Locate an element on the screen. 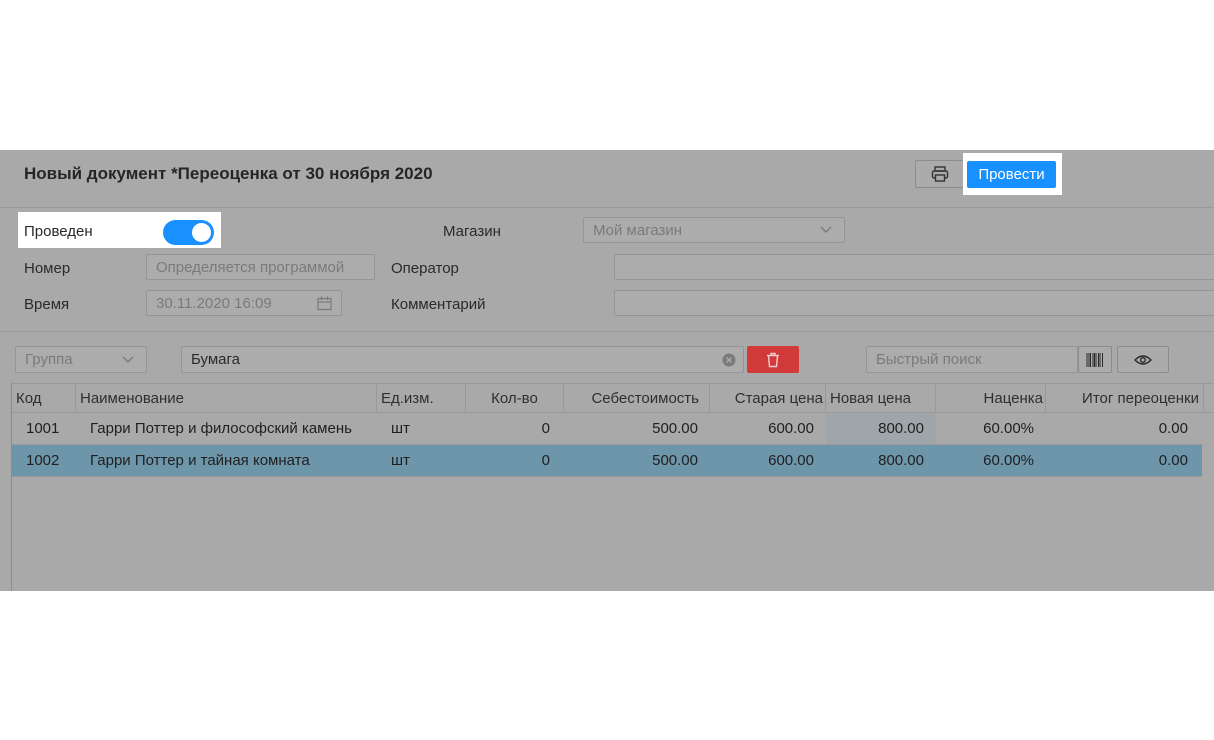  cell-code: 1001 is located at coordinates (43, 428).